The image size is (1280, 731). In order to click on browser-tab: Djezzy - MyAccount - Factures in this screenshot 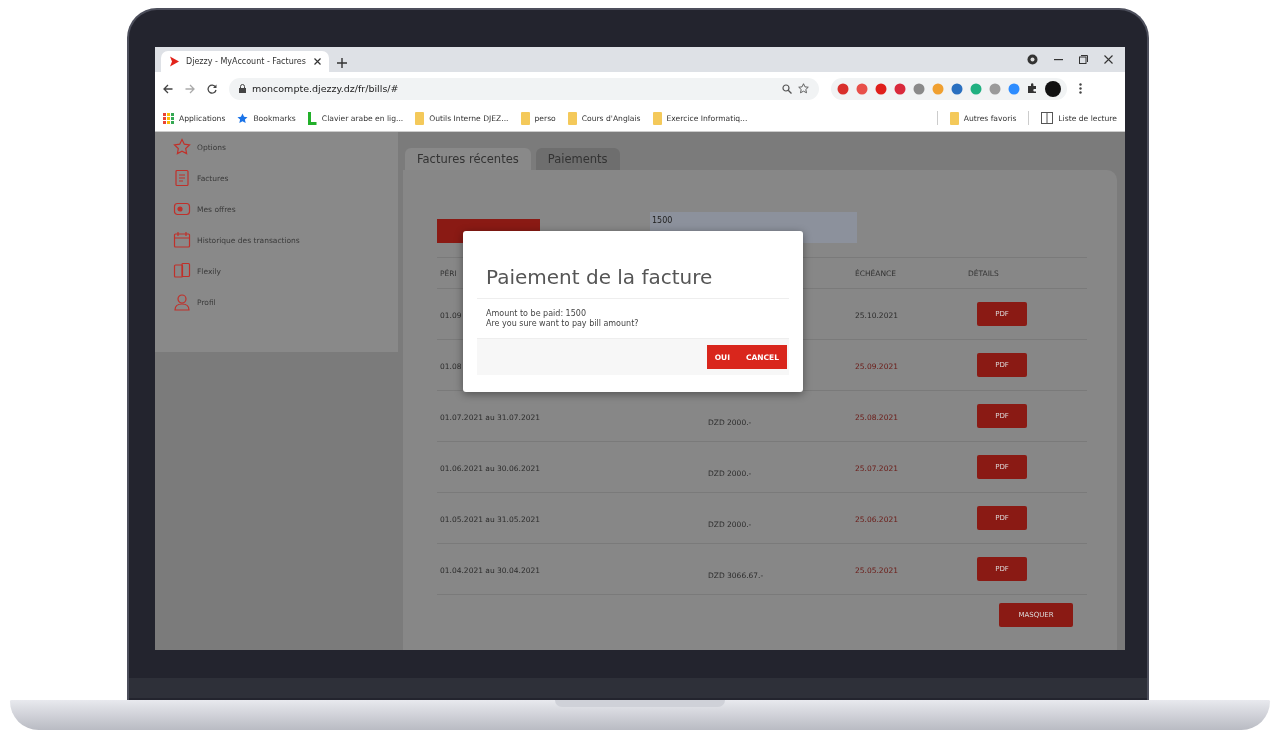, I will do `click(245, 61)`.